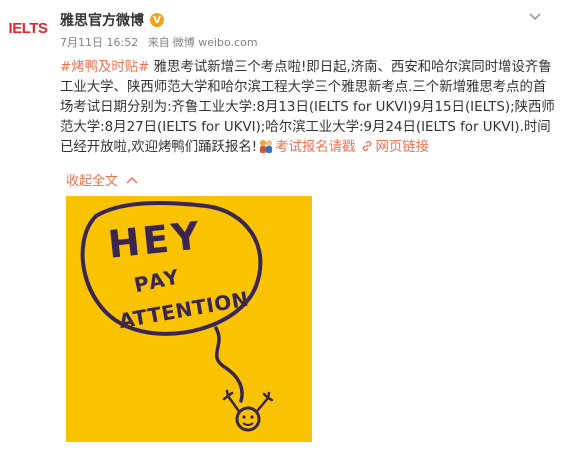  What do you see at coordinates (104, 67) in the screenshot?
I see `hashtag-link: #烤鸭及时贴#` at bounding box center [104, 67].